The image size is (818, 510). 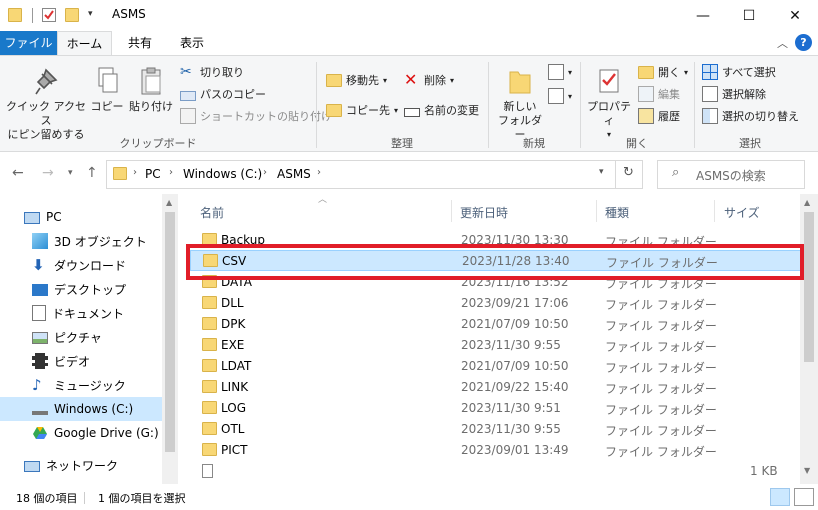 I want to click on nav-item-label: ミュージック, so click(x=90, y=385).